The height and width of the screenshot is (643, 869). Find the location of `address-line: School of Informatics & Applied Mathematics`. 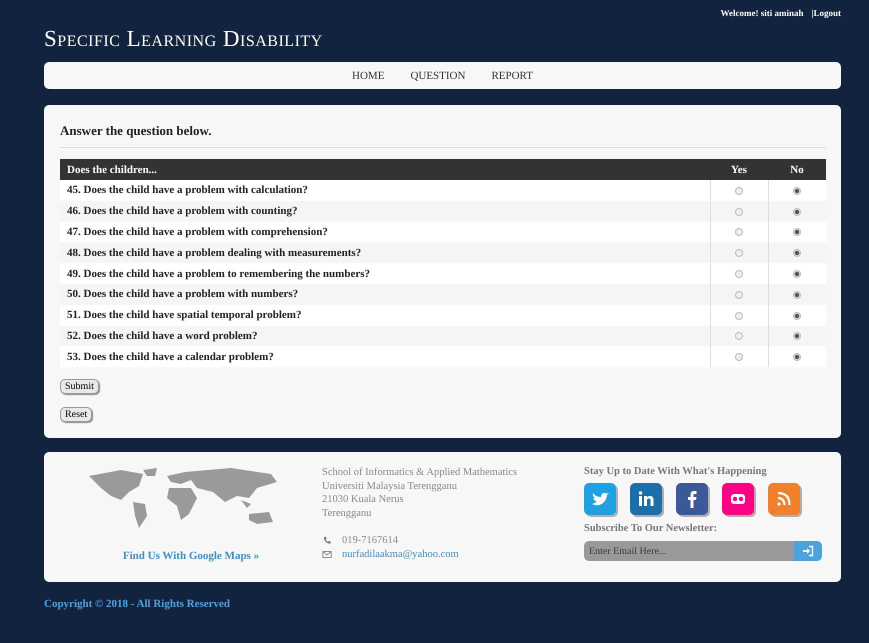

address-line: School of Informatics & Applied Mathematics is located at coordinates (420, 473).